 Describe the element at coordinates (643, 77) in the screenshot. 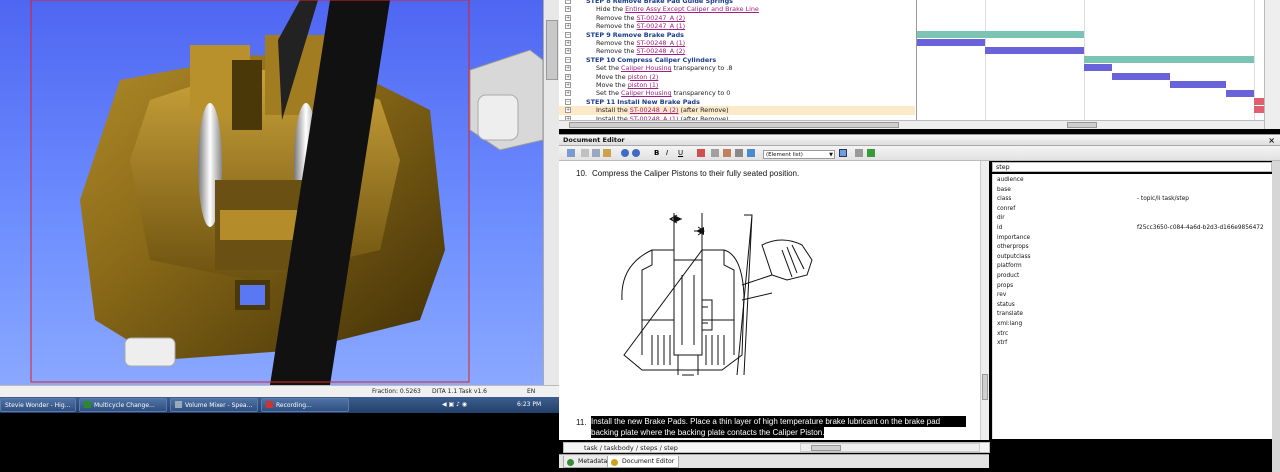

I see `part-link: piston (2)` at that location.